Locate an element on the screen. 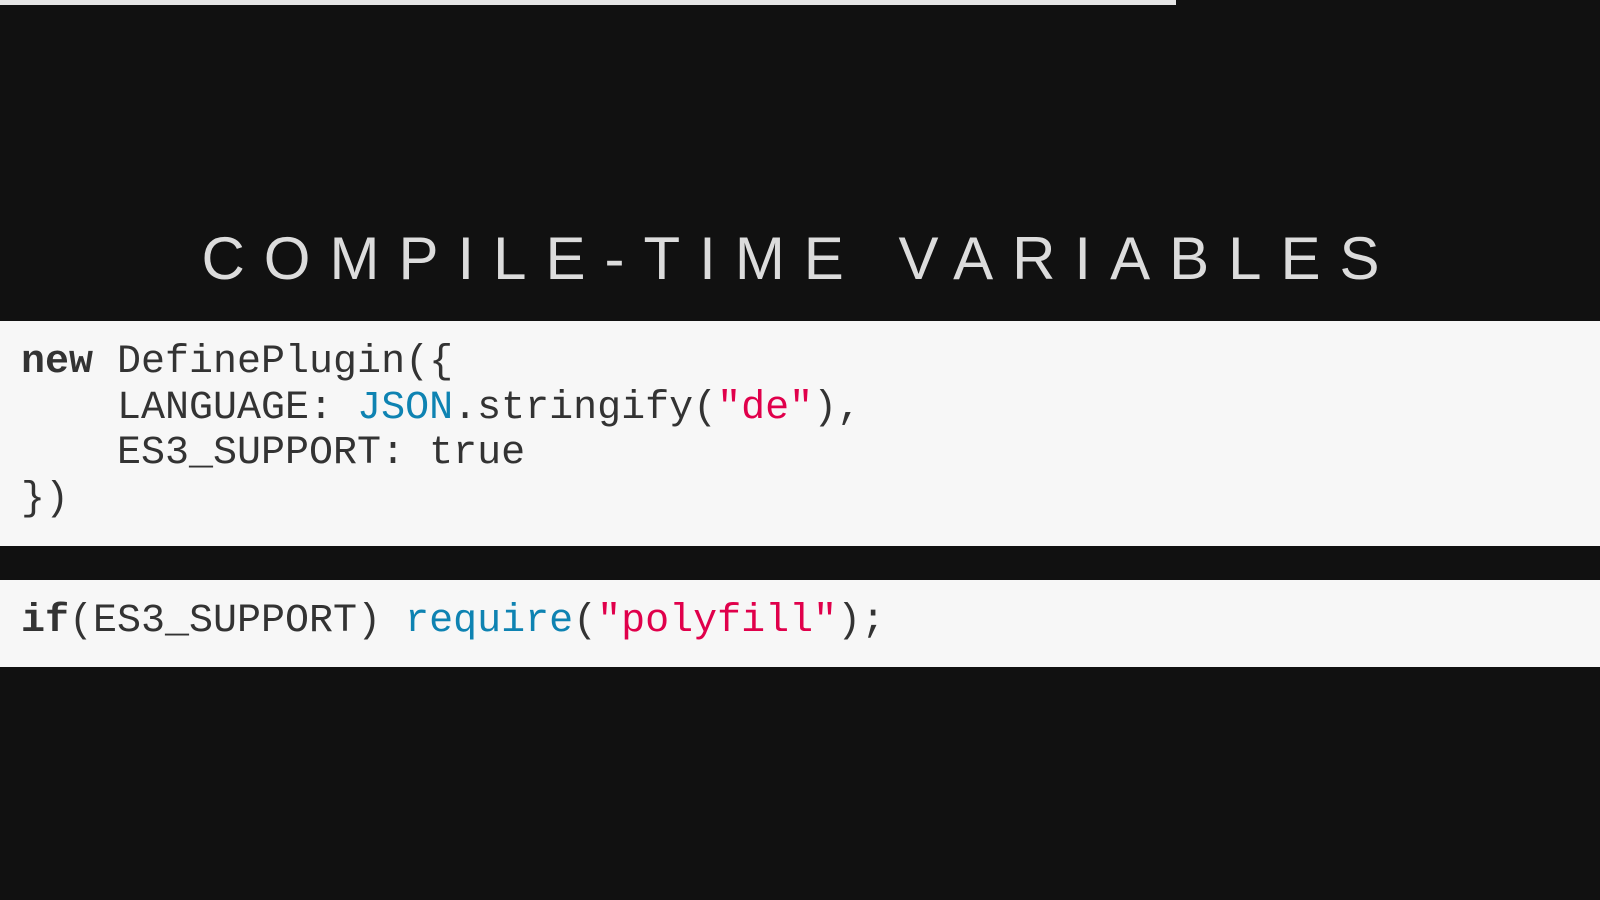  code-token-plain: LANGUAGE: is located at coordinates (189, 408).